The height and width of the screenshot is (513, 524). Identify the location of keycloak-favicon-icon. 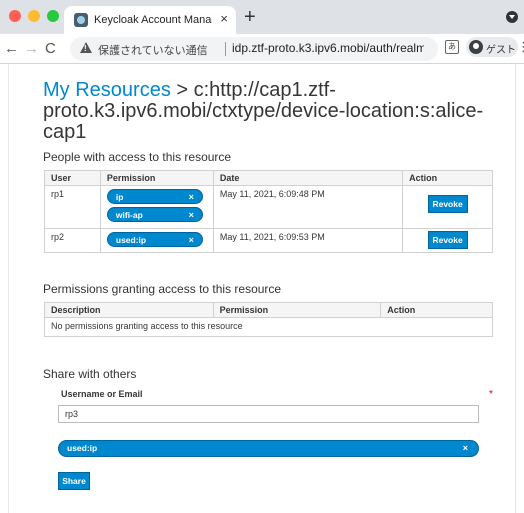
(81, 20).